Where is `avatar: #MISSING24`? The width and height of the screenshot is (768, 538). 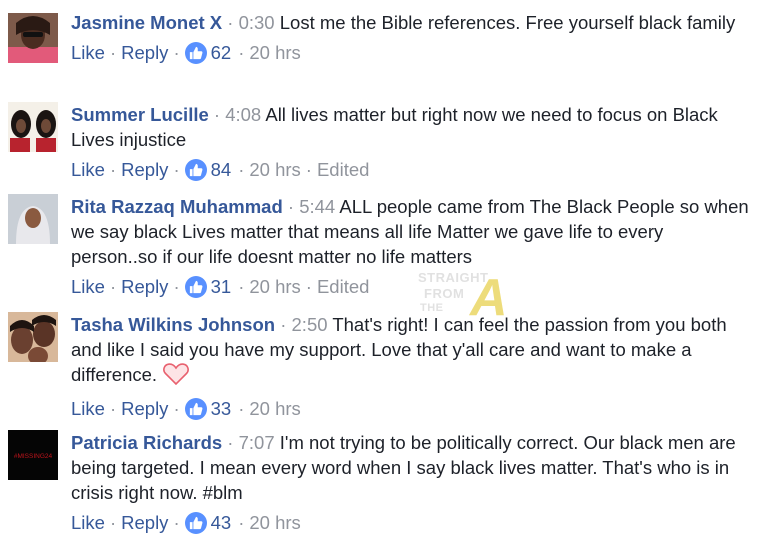 avatar: #MISSING24 is located at coordinates (33, 455).